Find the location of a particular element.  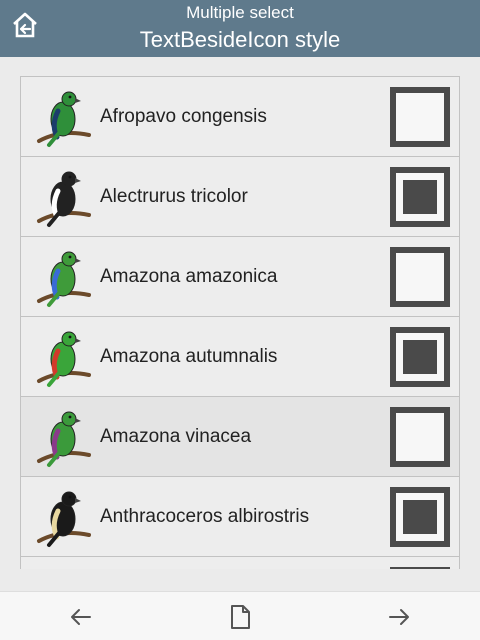

list-item: Amazona amazonica is located at coordinates (240, 277).